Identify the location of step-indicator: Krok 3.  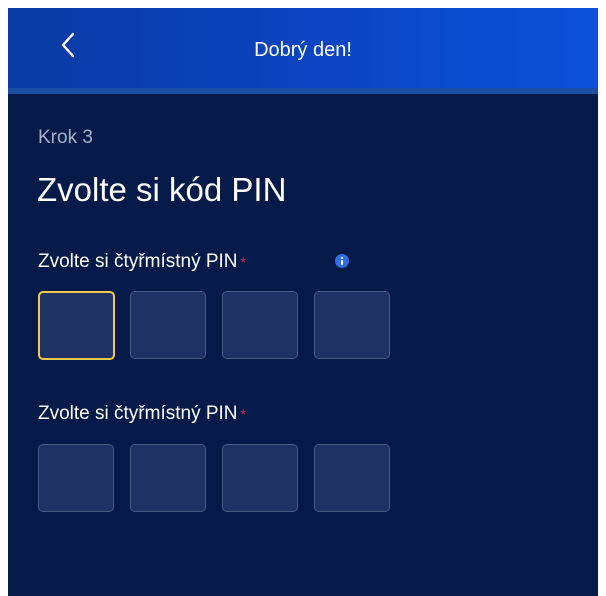
(65, 137).